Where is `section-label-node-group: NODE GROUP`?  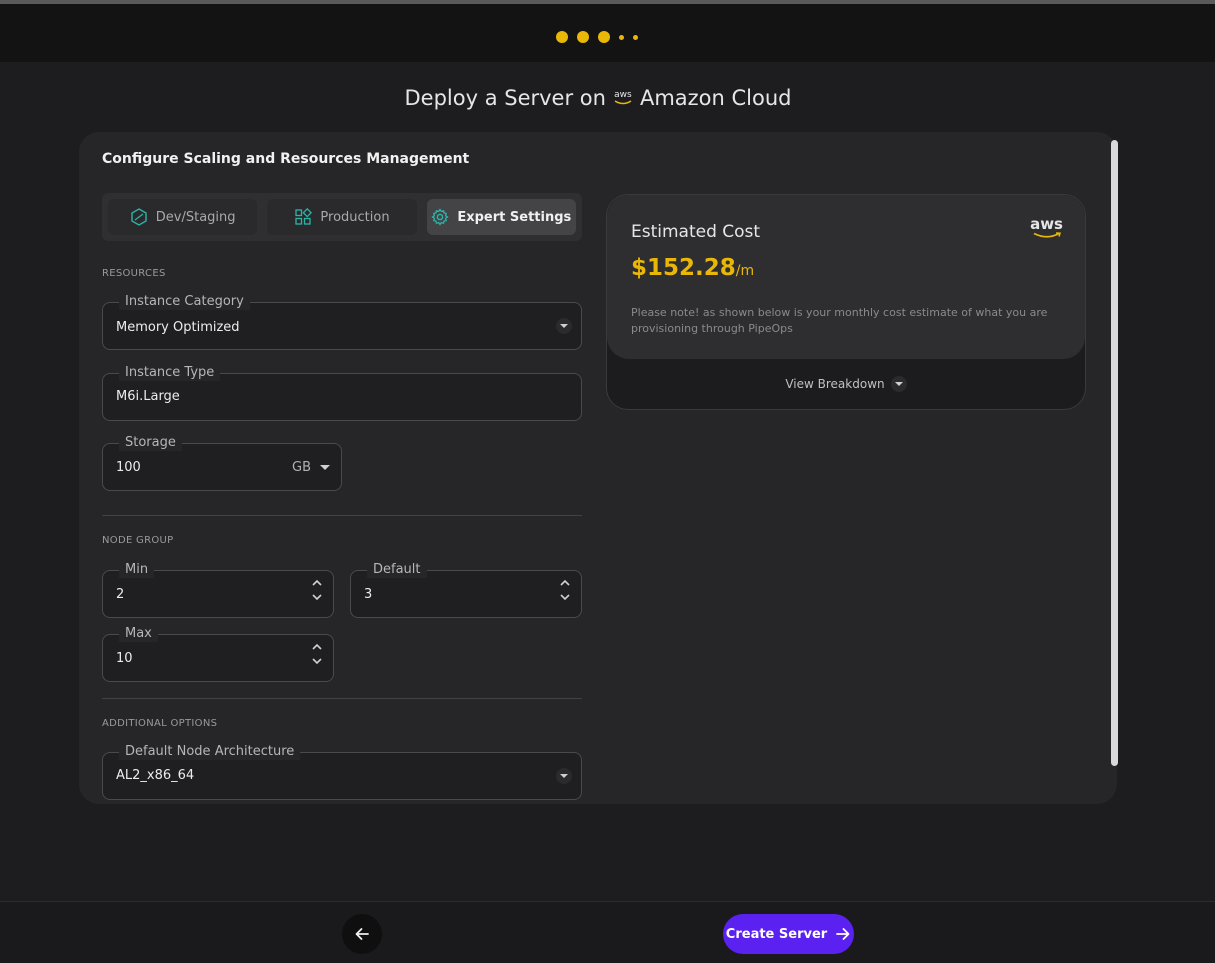
section-label-node-group: NODE GROUP is located at coordinates (138, 540).